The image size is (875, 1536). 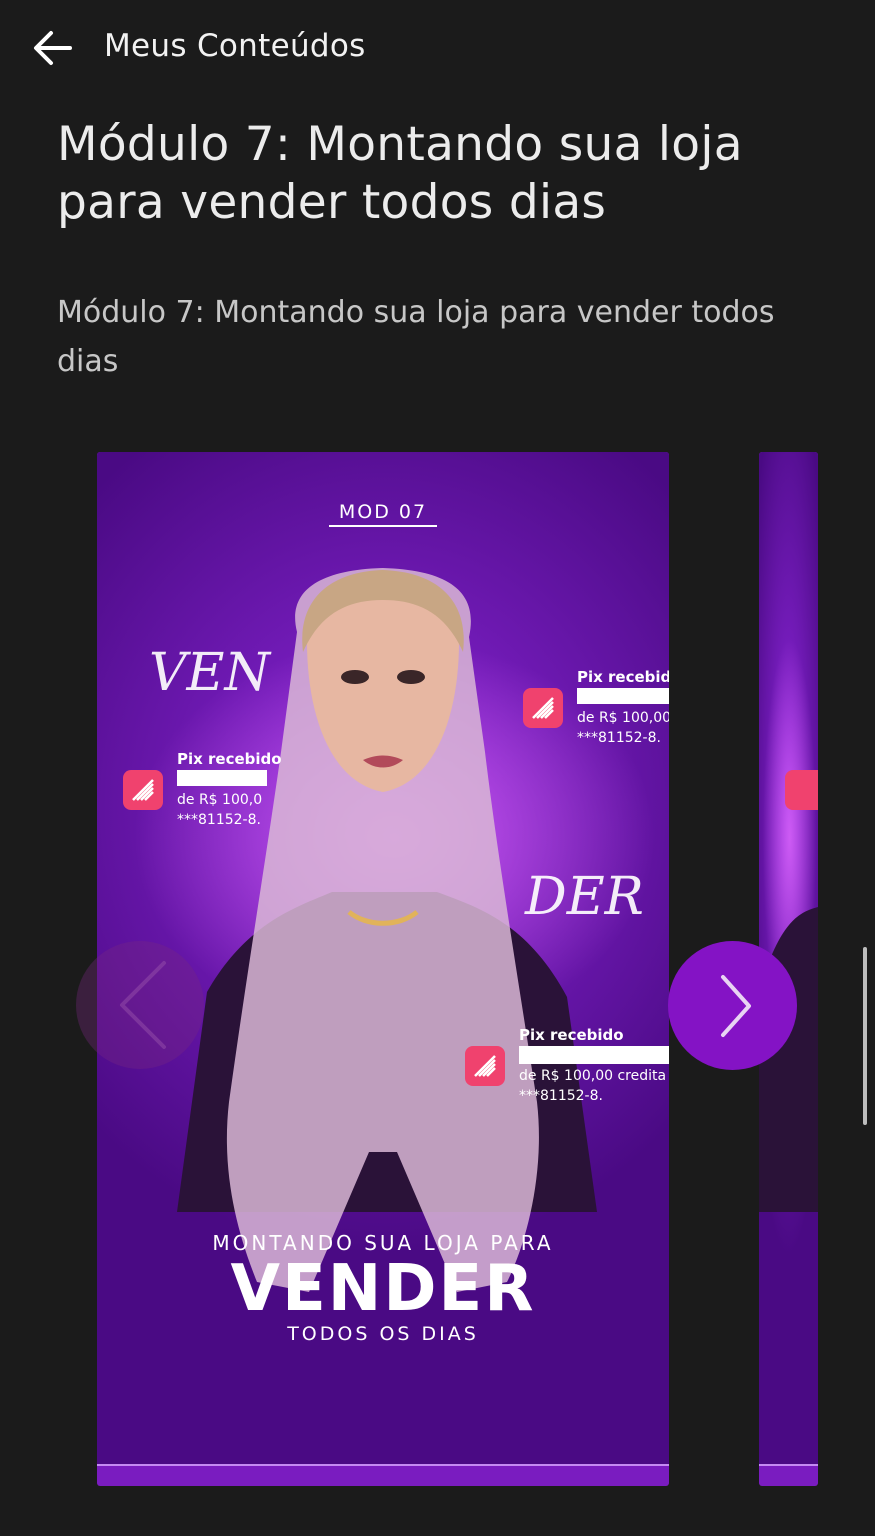 What do you see at coordinates (383, 1289) in the screenshot?
I see `cover-headline-main: VENDER` at bounding box center [383, 1289].